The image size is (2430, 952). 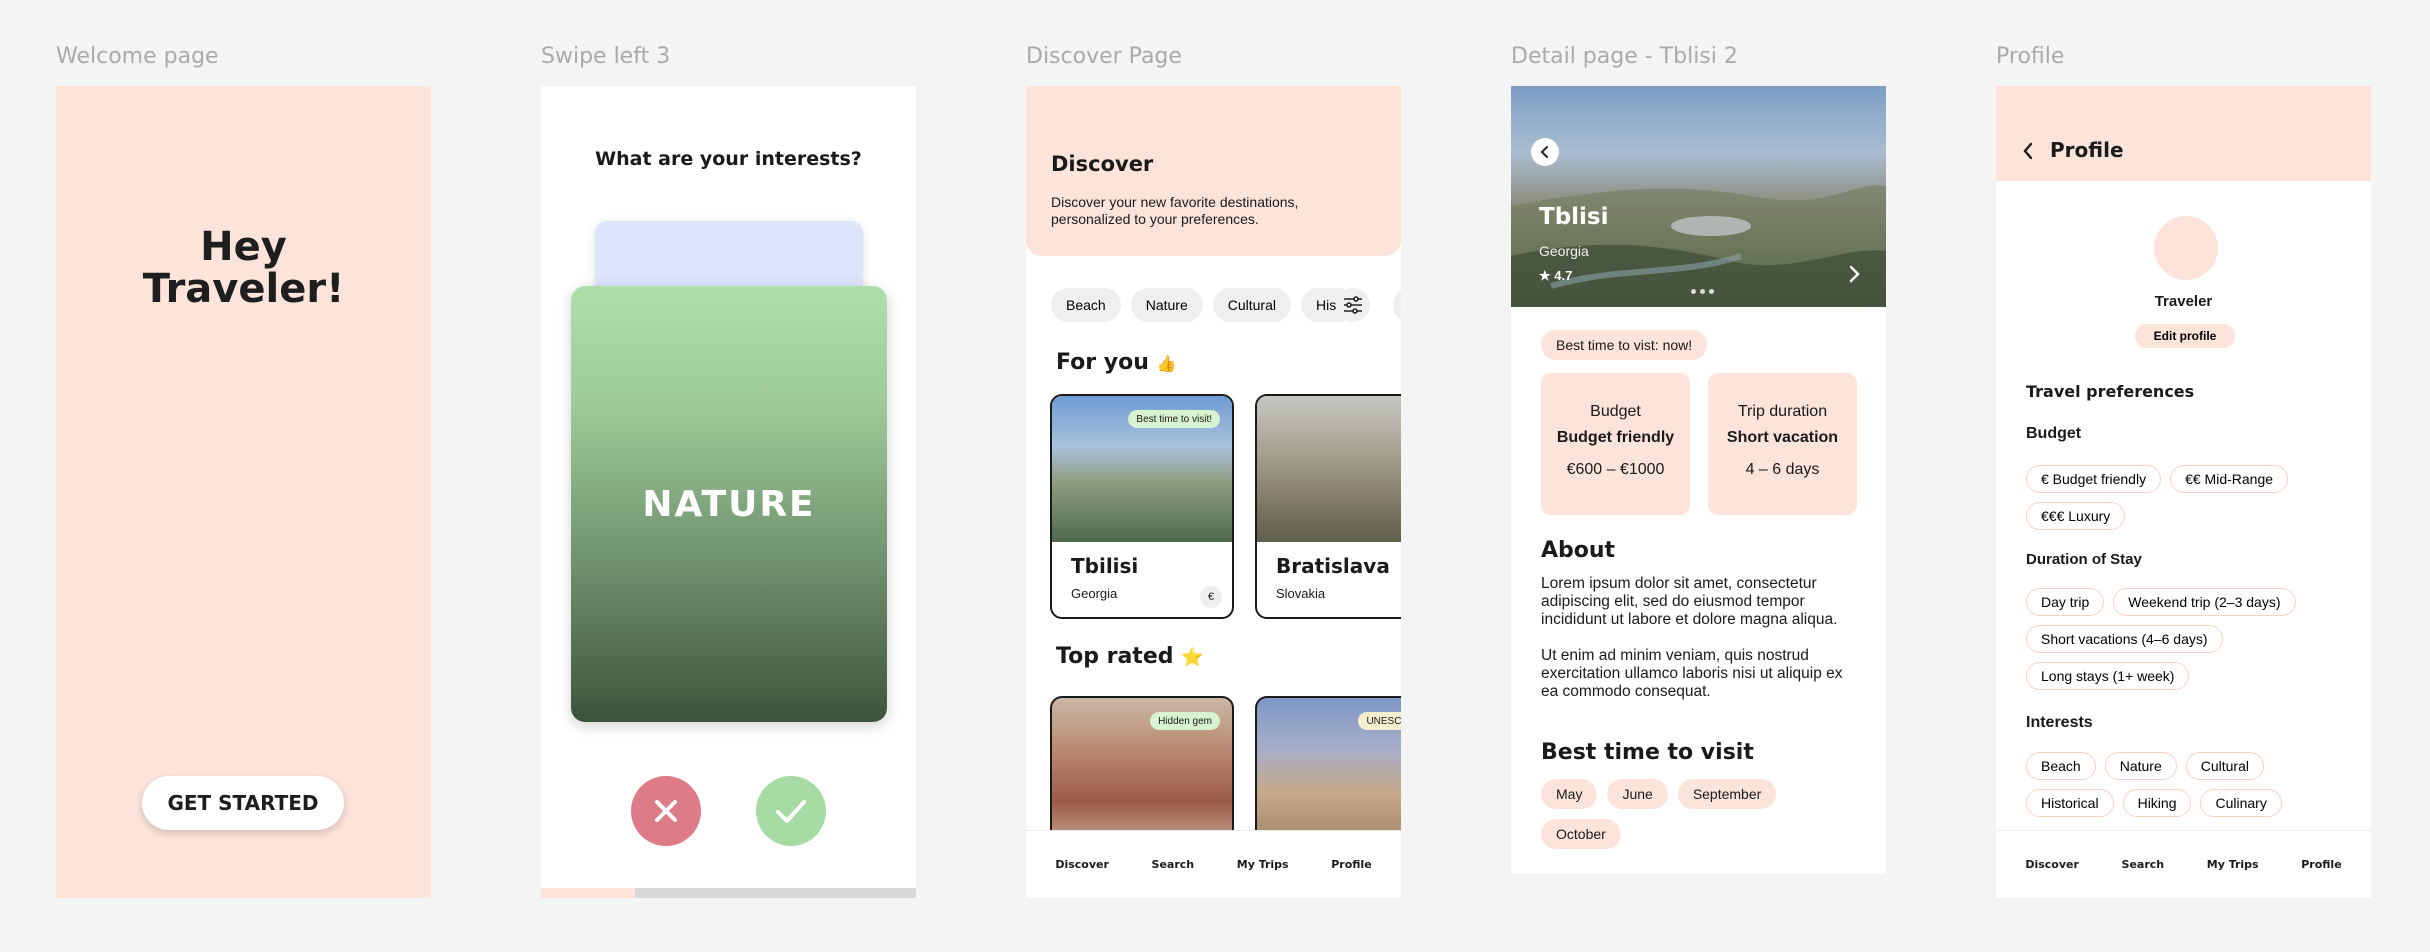 What do you see at coordinates (1142, 771) in the screenshot?
I see `top-rated-card-1: Hidden gem` at bounding box center [1142, 771].